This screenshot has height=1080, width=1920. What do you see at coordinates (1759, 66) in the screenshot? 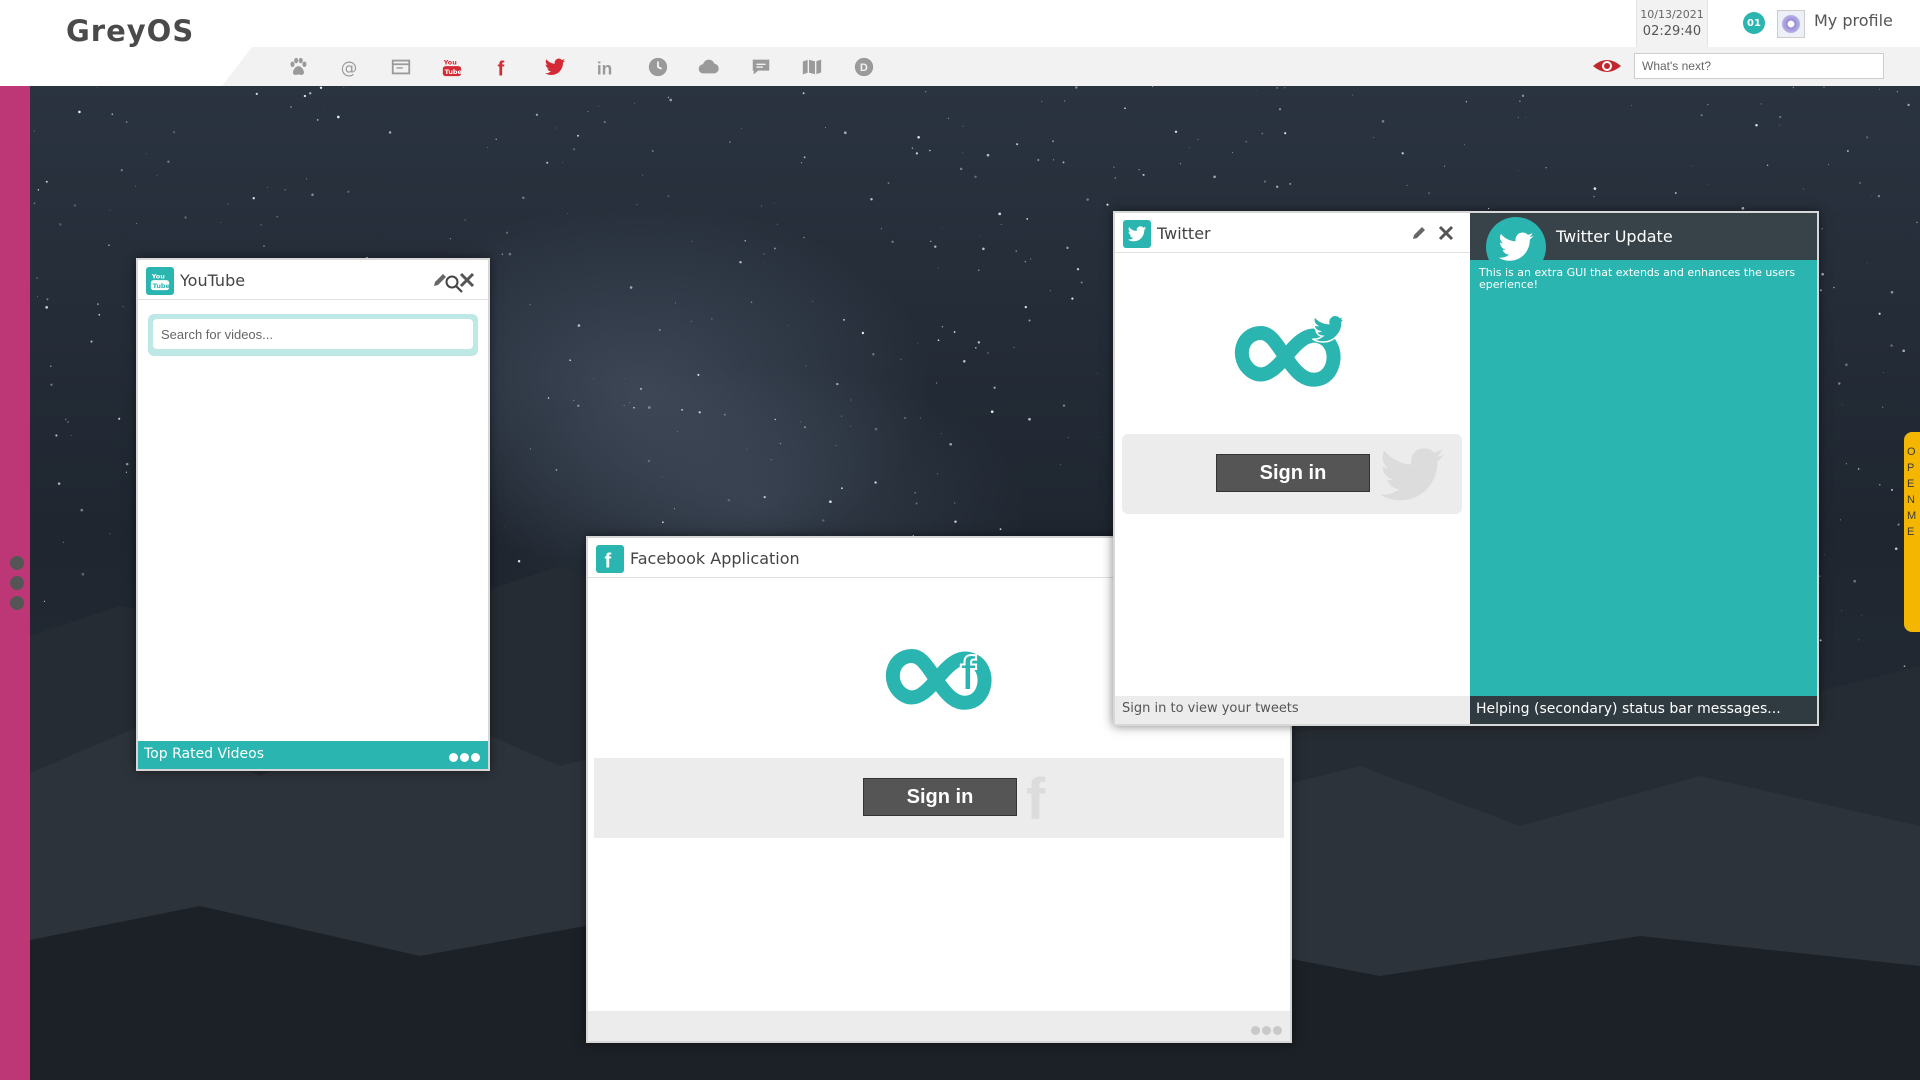
I see `whats-next-search-input` at bounding box center [1759, 66].